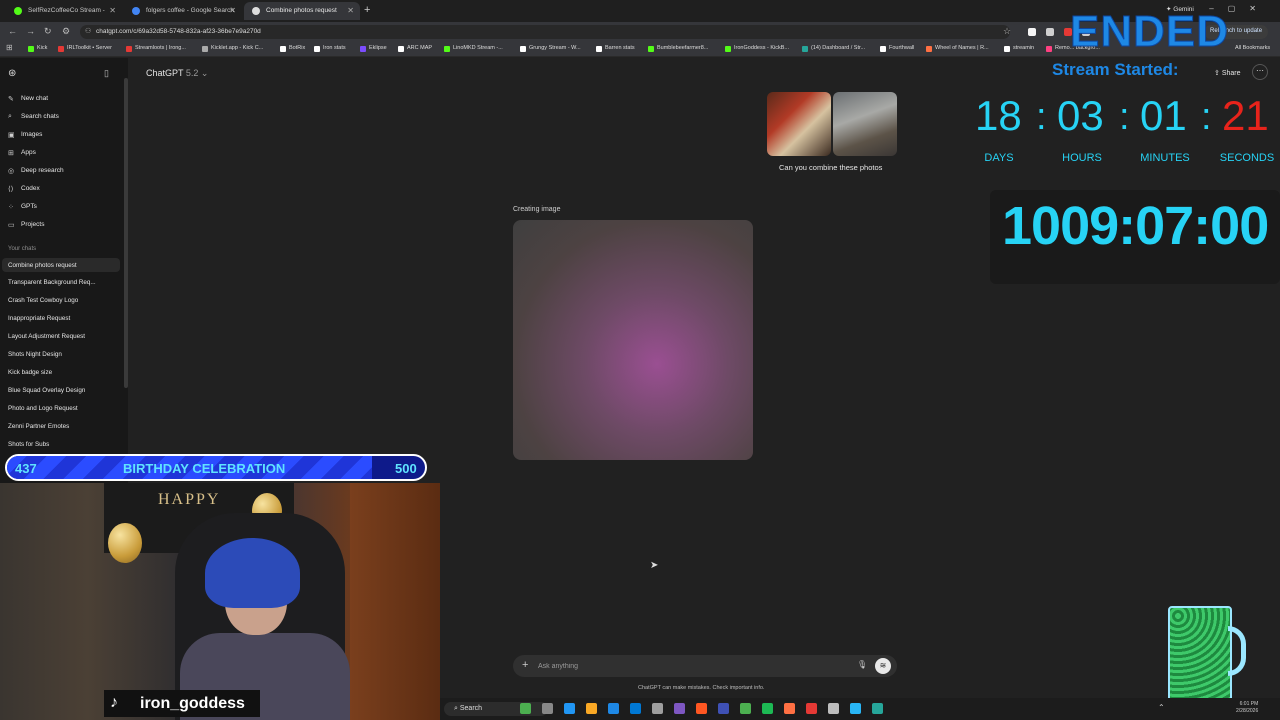 The height and width of the screenshot is (720, 1280). I want to click on sidebar-item-gpts: ⁘ GPTs, so click(22, 207).